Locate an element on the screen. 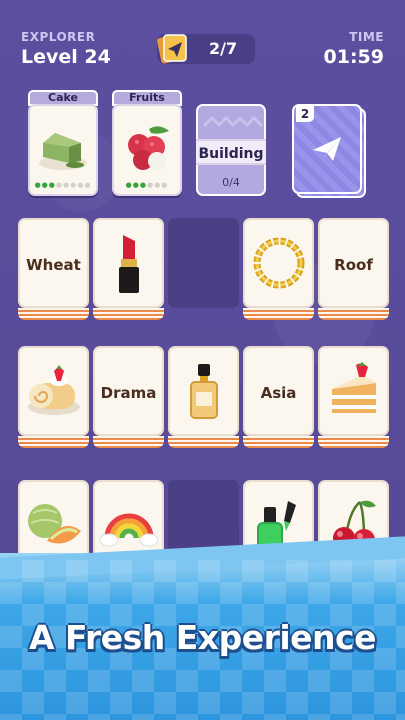 Image resolution: width=405 pixels, height=720 pixels. lipstick-icon is located at coordinates (128, 264).